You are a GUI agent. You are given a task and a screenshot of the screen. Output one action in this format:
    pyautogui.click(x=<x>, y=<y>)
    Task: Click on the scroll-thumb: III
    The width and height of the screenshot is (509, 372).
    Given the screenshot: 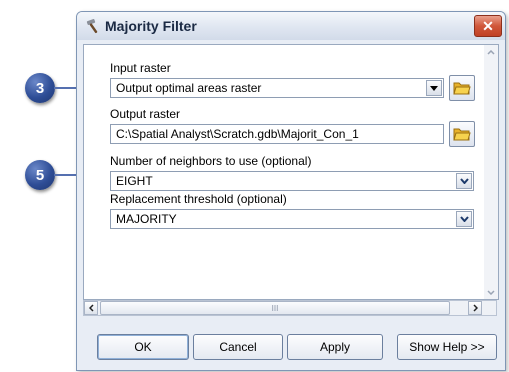 What is the action you would take?
    pyautogui.click(x=275, y=308)
    